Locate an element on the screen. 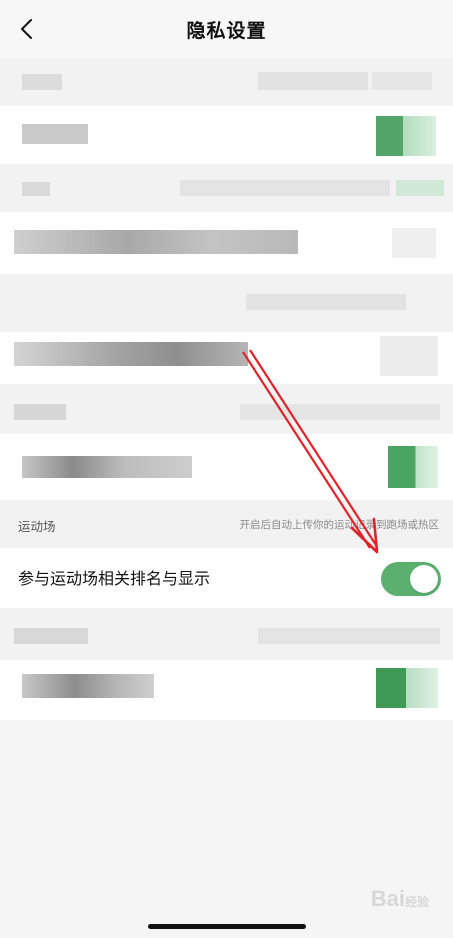  toggle-knob is located at coordinates (424, 579).